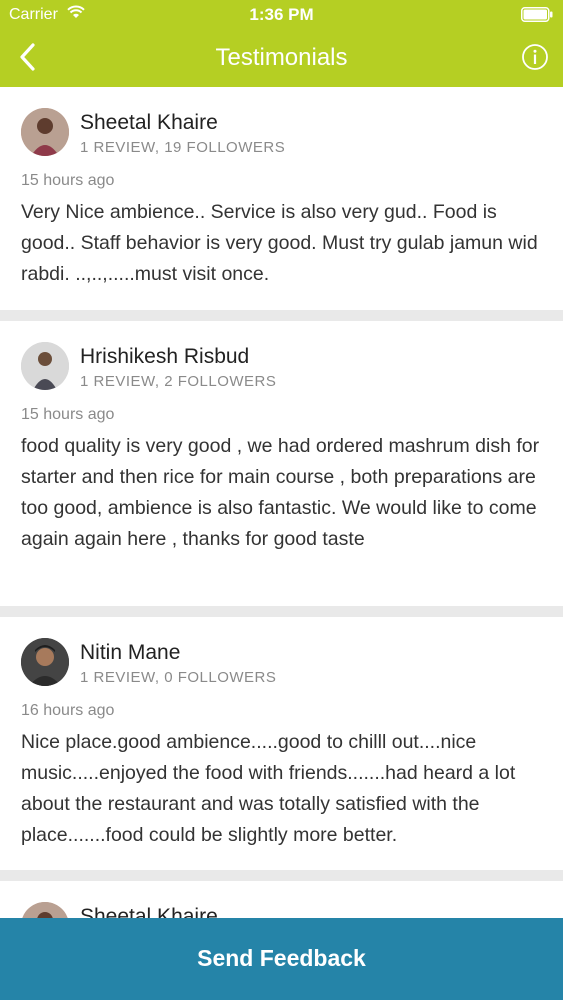 The height and width of the screenshot is (1000, 563). I want to click on nav-bar: Testimonials, so click(281, 57).